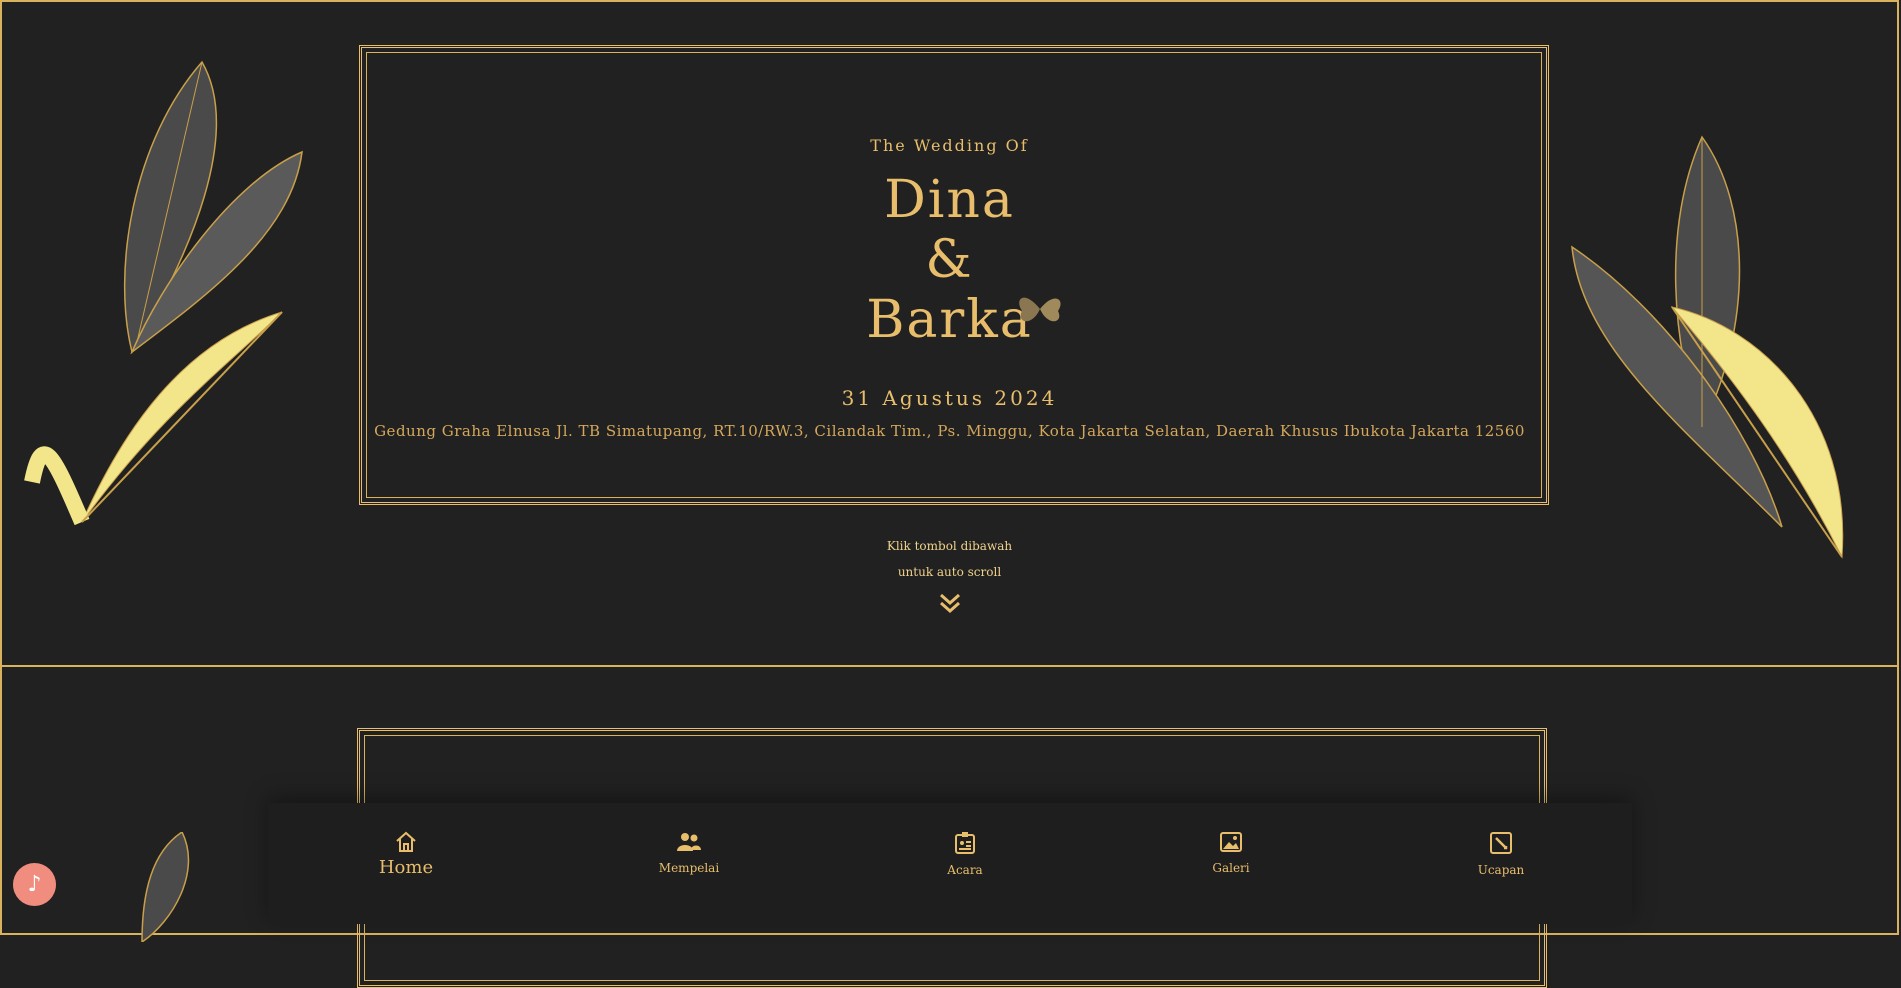 The width and height of the screenshot is (1901, 988). What do you see at coordinates (406, 841) in the screenshot?
I see `home-icon` at bounding box center [406, 841].